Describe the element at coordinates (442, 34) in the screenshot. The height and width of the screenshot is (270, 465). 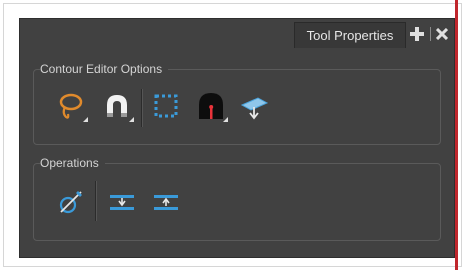
I see `close-icon` at that location.